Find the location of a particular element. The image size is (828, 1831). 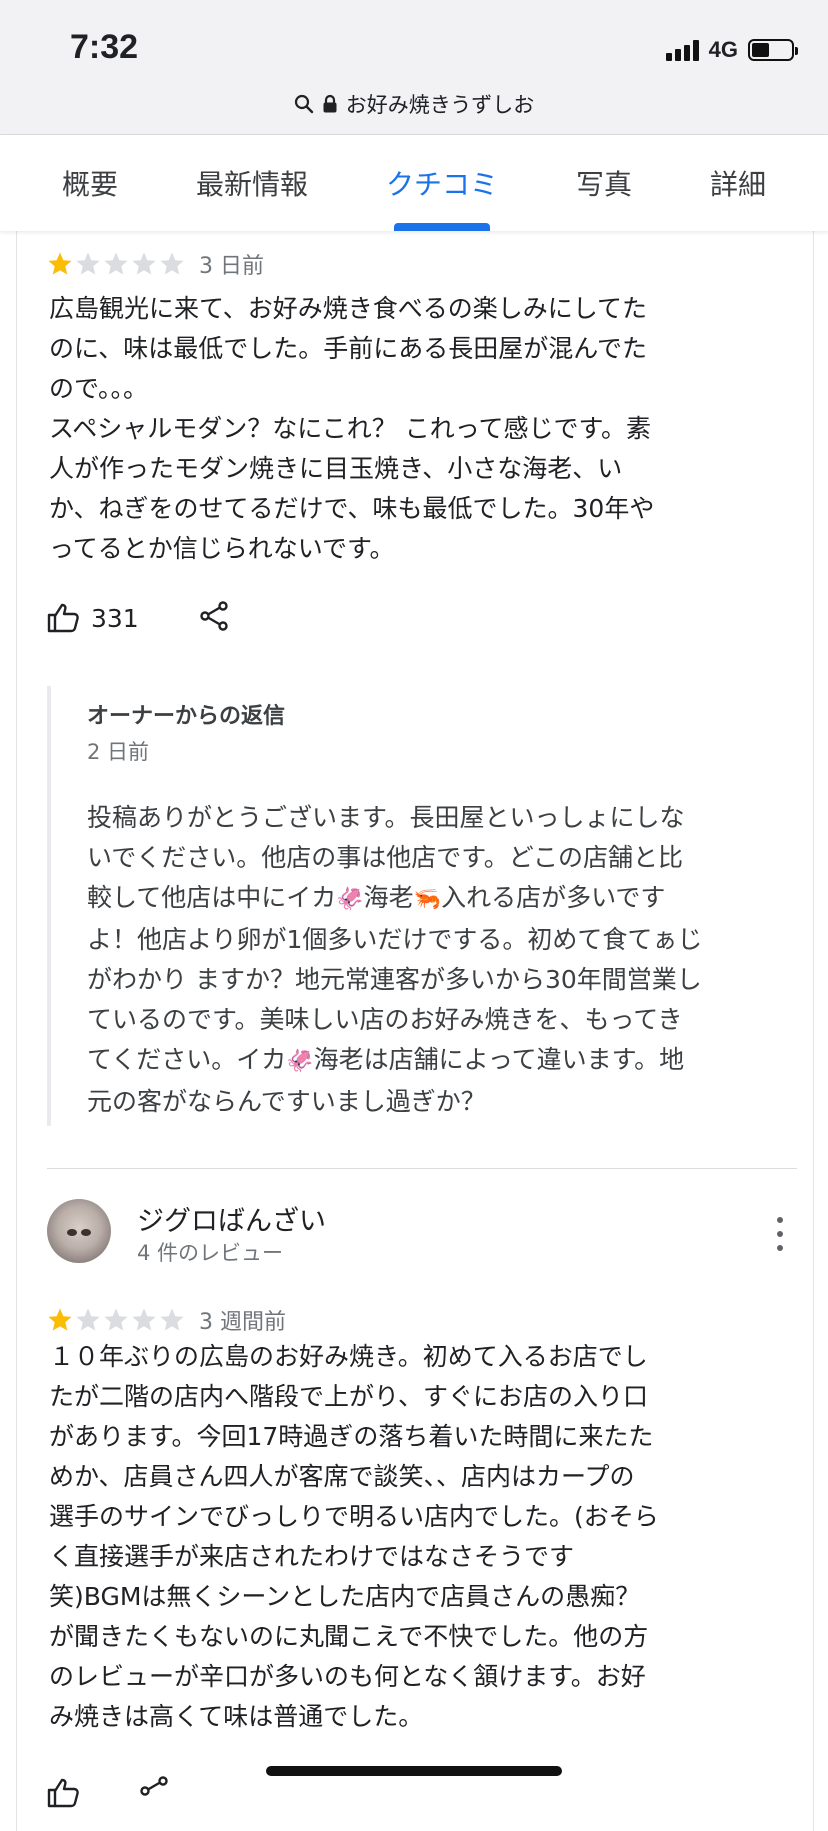

review-text-line: たが二階の店内へ階段で上がり、すぐにお店の入り口 is located at coordinates (349, 1396).